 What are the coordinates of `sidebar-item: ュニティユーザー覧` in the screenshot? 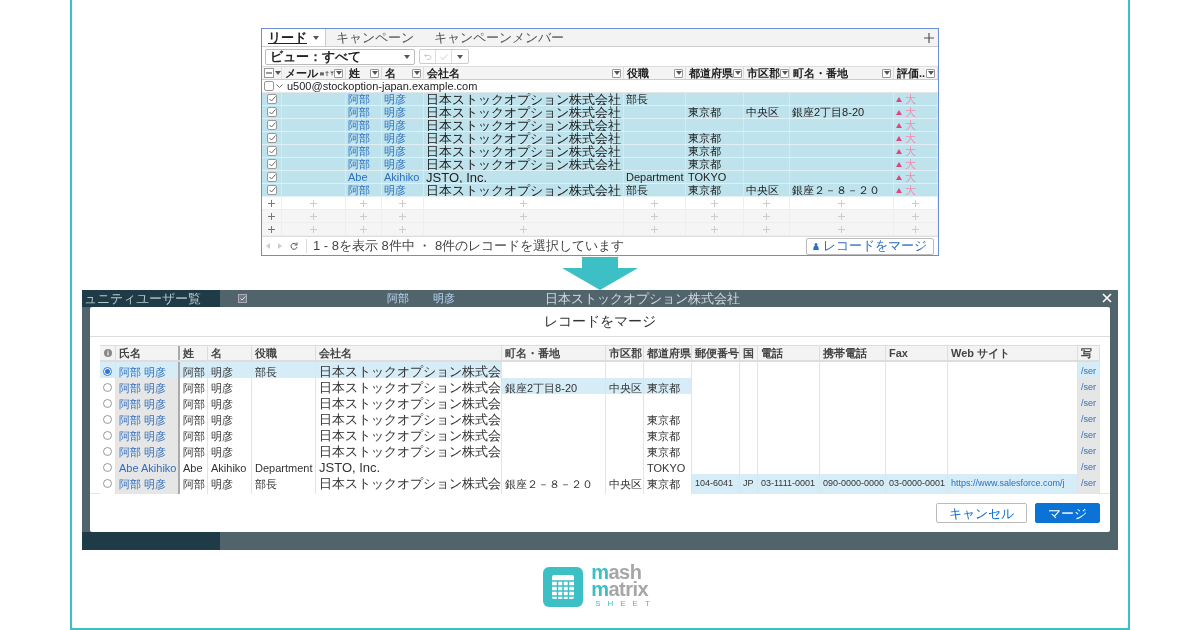 It's located at (142, 298).